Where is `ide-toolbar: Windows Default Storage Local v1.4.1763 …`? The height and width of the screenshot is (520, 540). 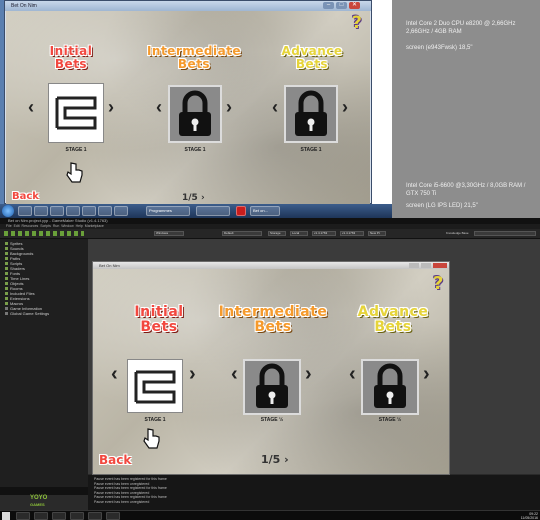 ide-toolbar: Windows Default Storage Local v1.4.1763 … is located at coordinates (270, 234).